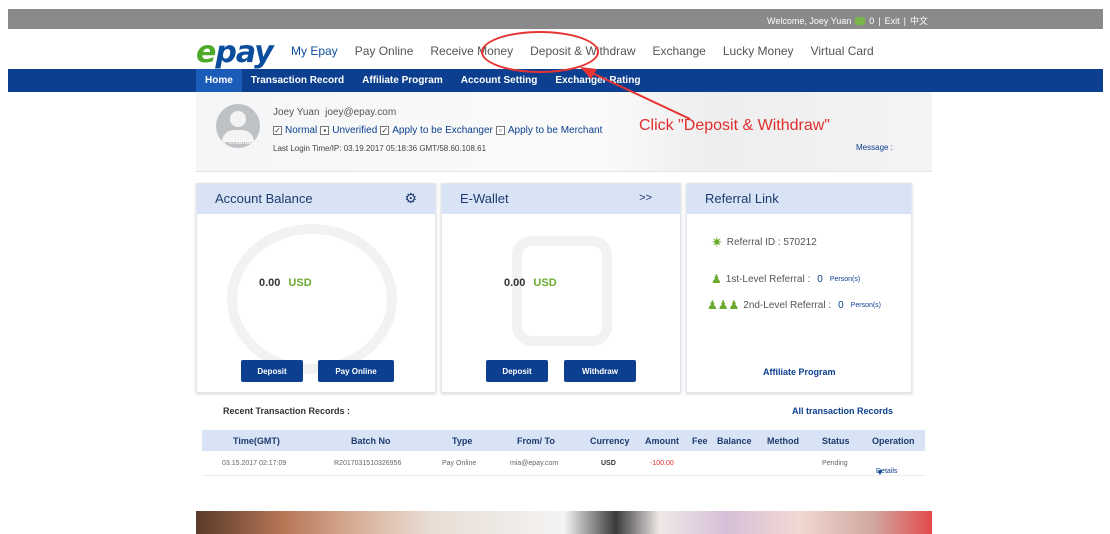  Describe the element at coordinates (645, 198) in the screenshot. I see `ewallet-more-link: >>` at that location.